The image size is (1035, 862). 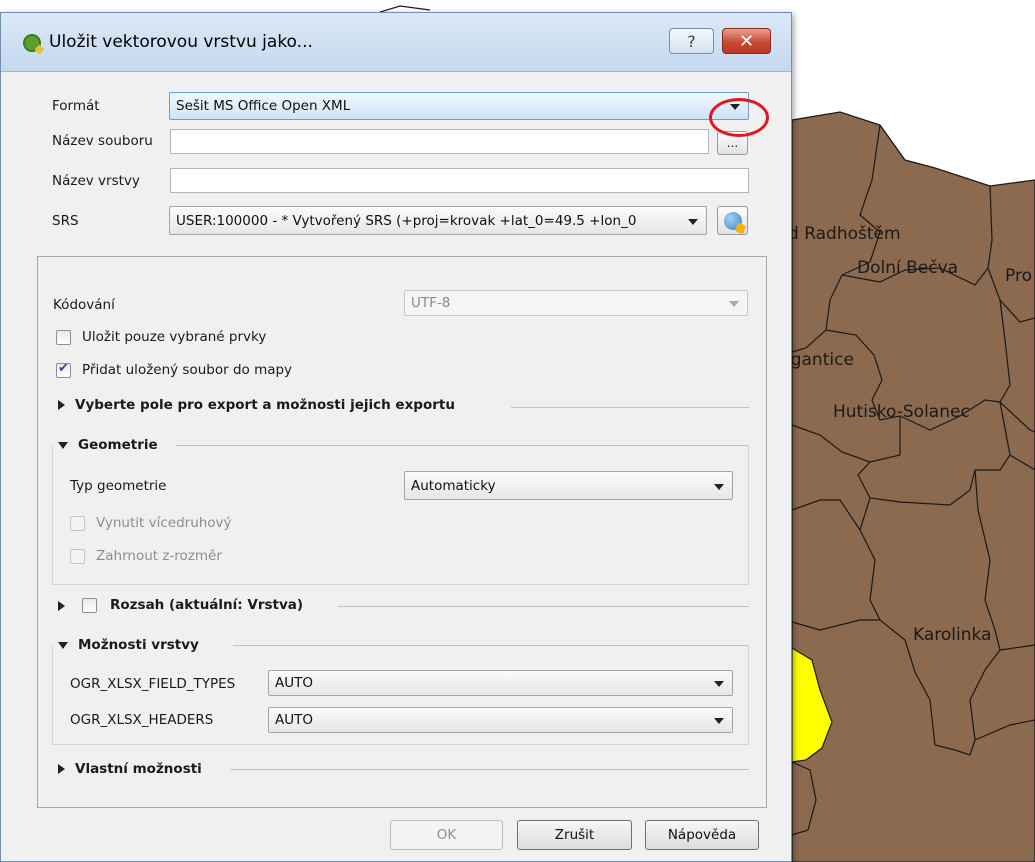 I want to click on map-label: d Radhoštěm, so click(x=844, y=234).